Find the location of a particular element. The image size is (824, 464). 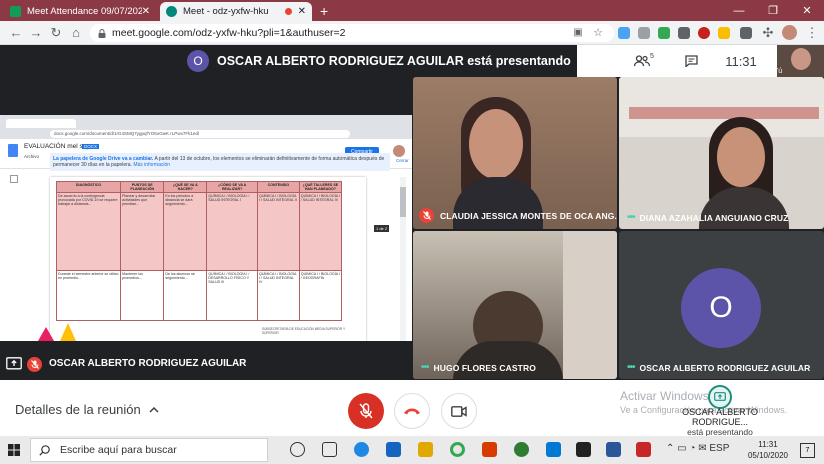

table-header: ¿CÓMO SE VA A REALIZAR? is located at coordinates (232, 187).